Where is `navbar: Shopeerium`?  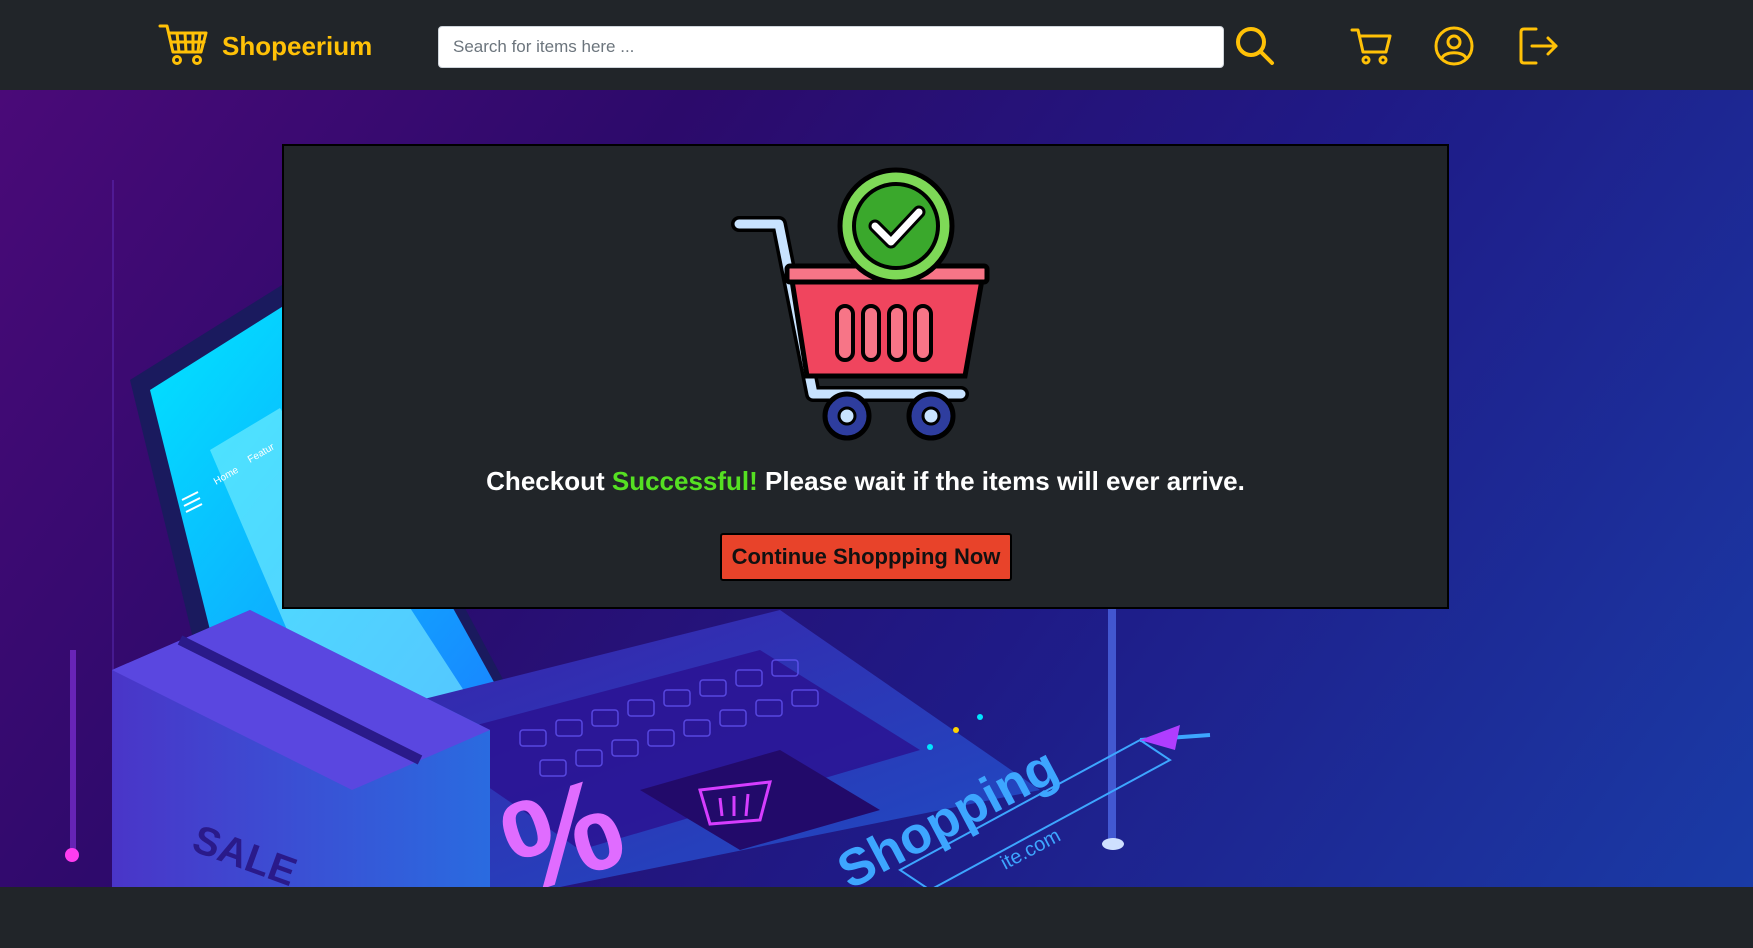 navbar: Shopeerium is located at coordinates (876, 45).